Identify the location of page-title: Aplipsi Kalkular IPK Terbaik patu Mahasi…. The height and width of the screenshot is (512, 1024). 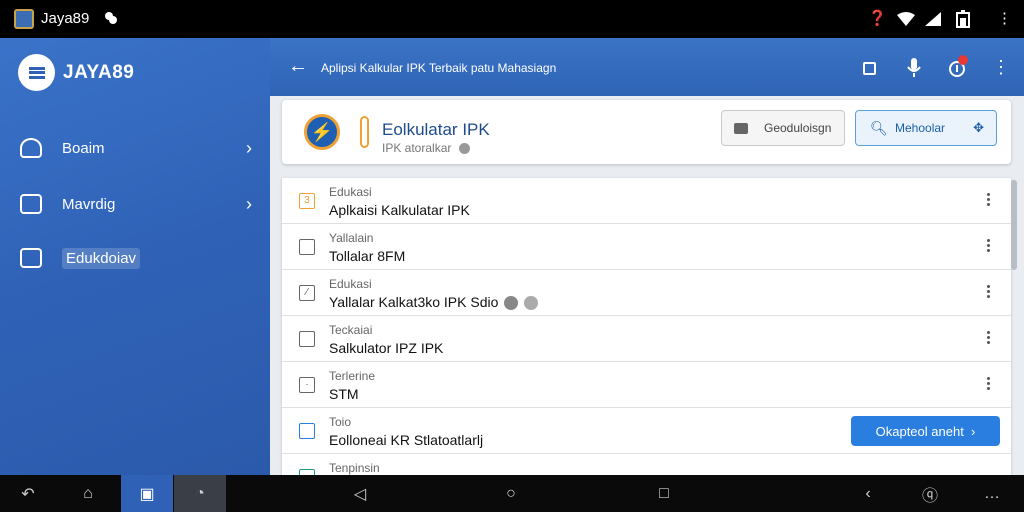
(439, 68).